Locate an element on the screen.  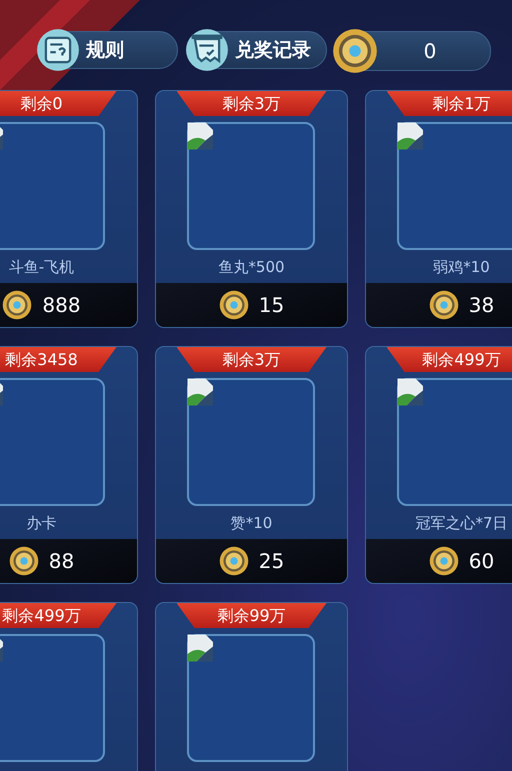
price-text: 15 is located at coordinates (271, 305).